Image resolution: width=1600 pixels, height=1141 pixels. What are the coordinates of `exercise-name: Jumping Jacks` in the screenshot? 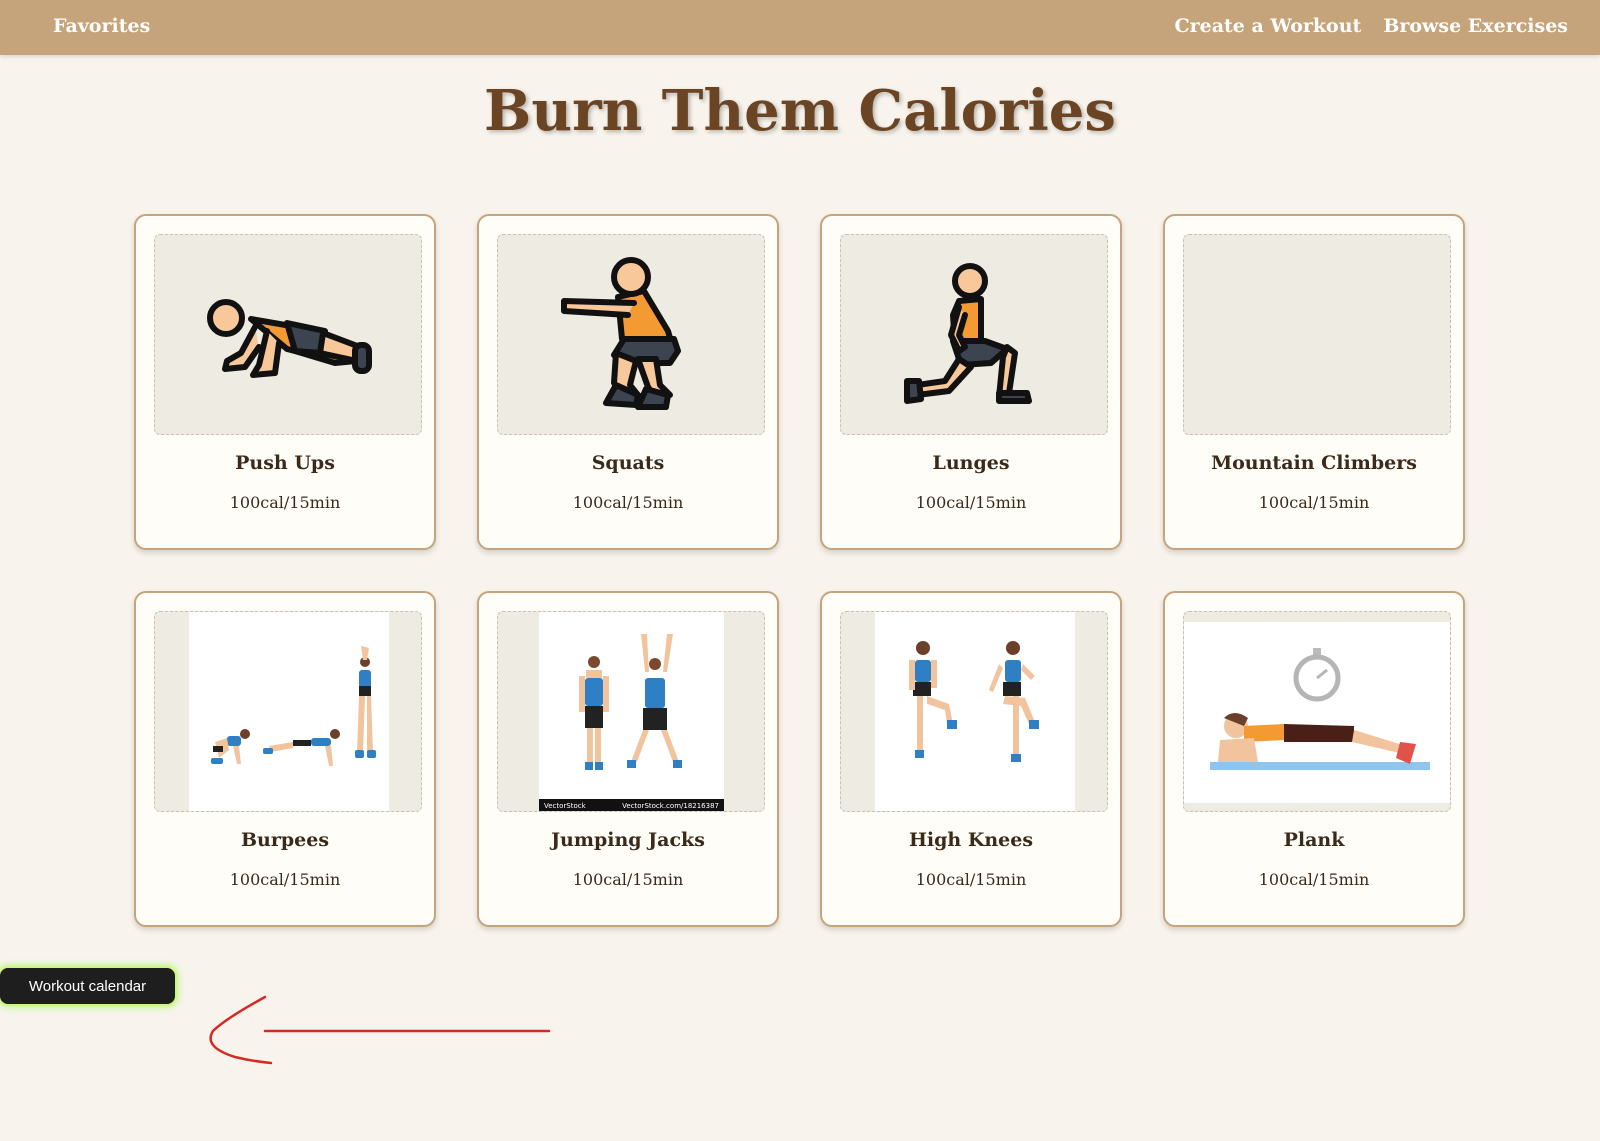 It's located at (628, 840).